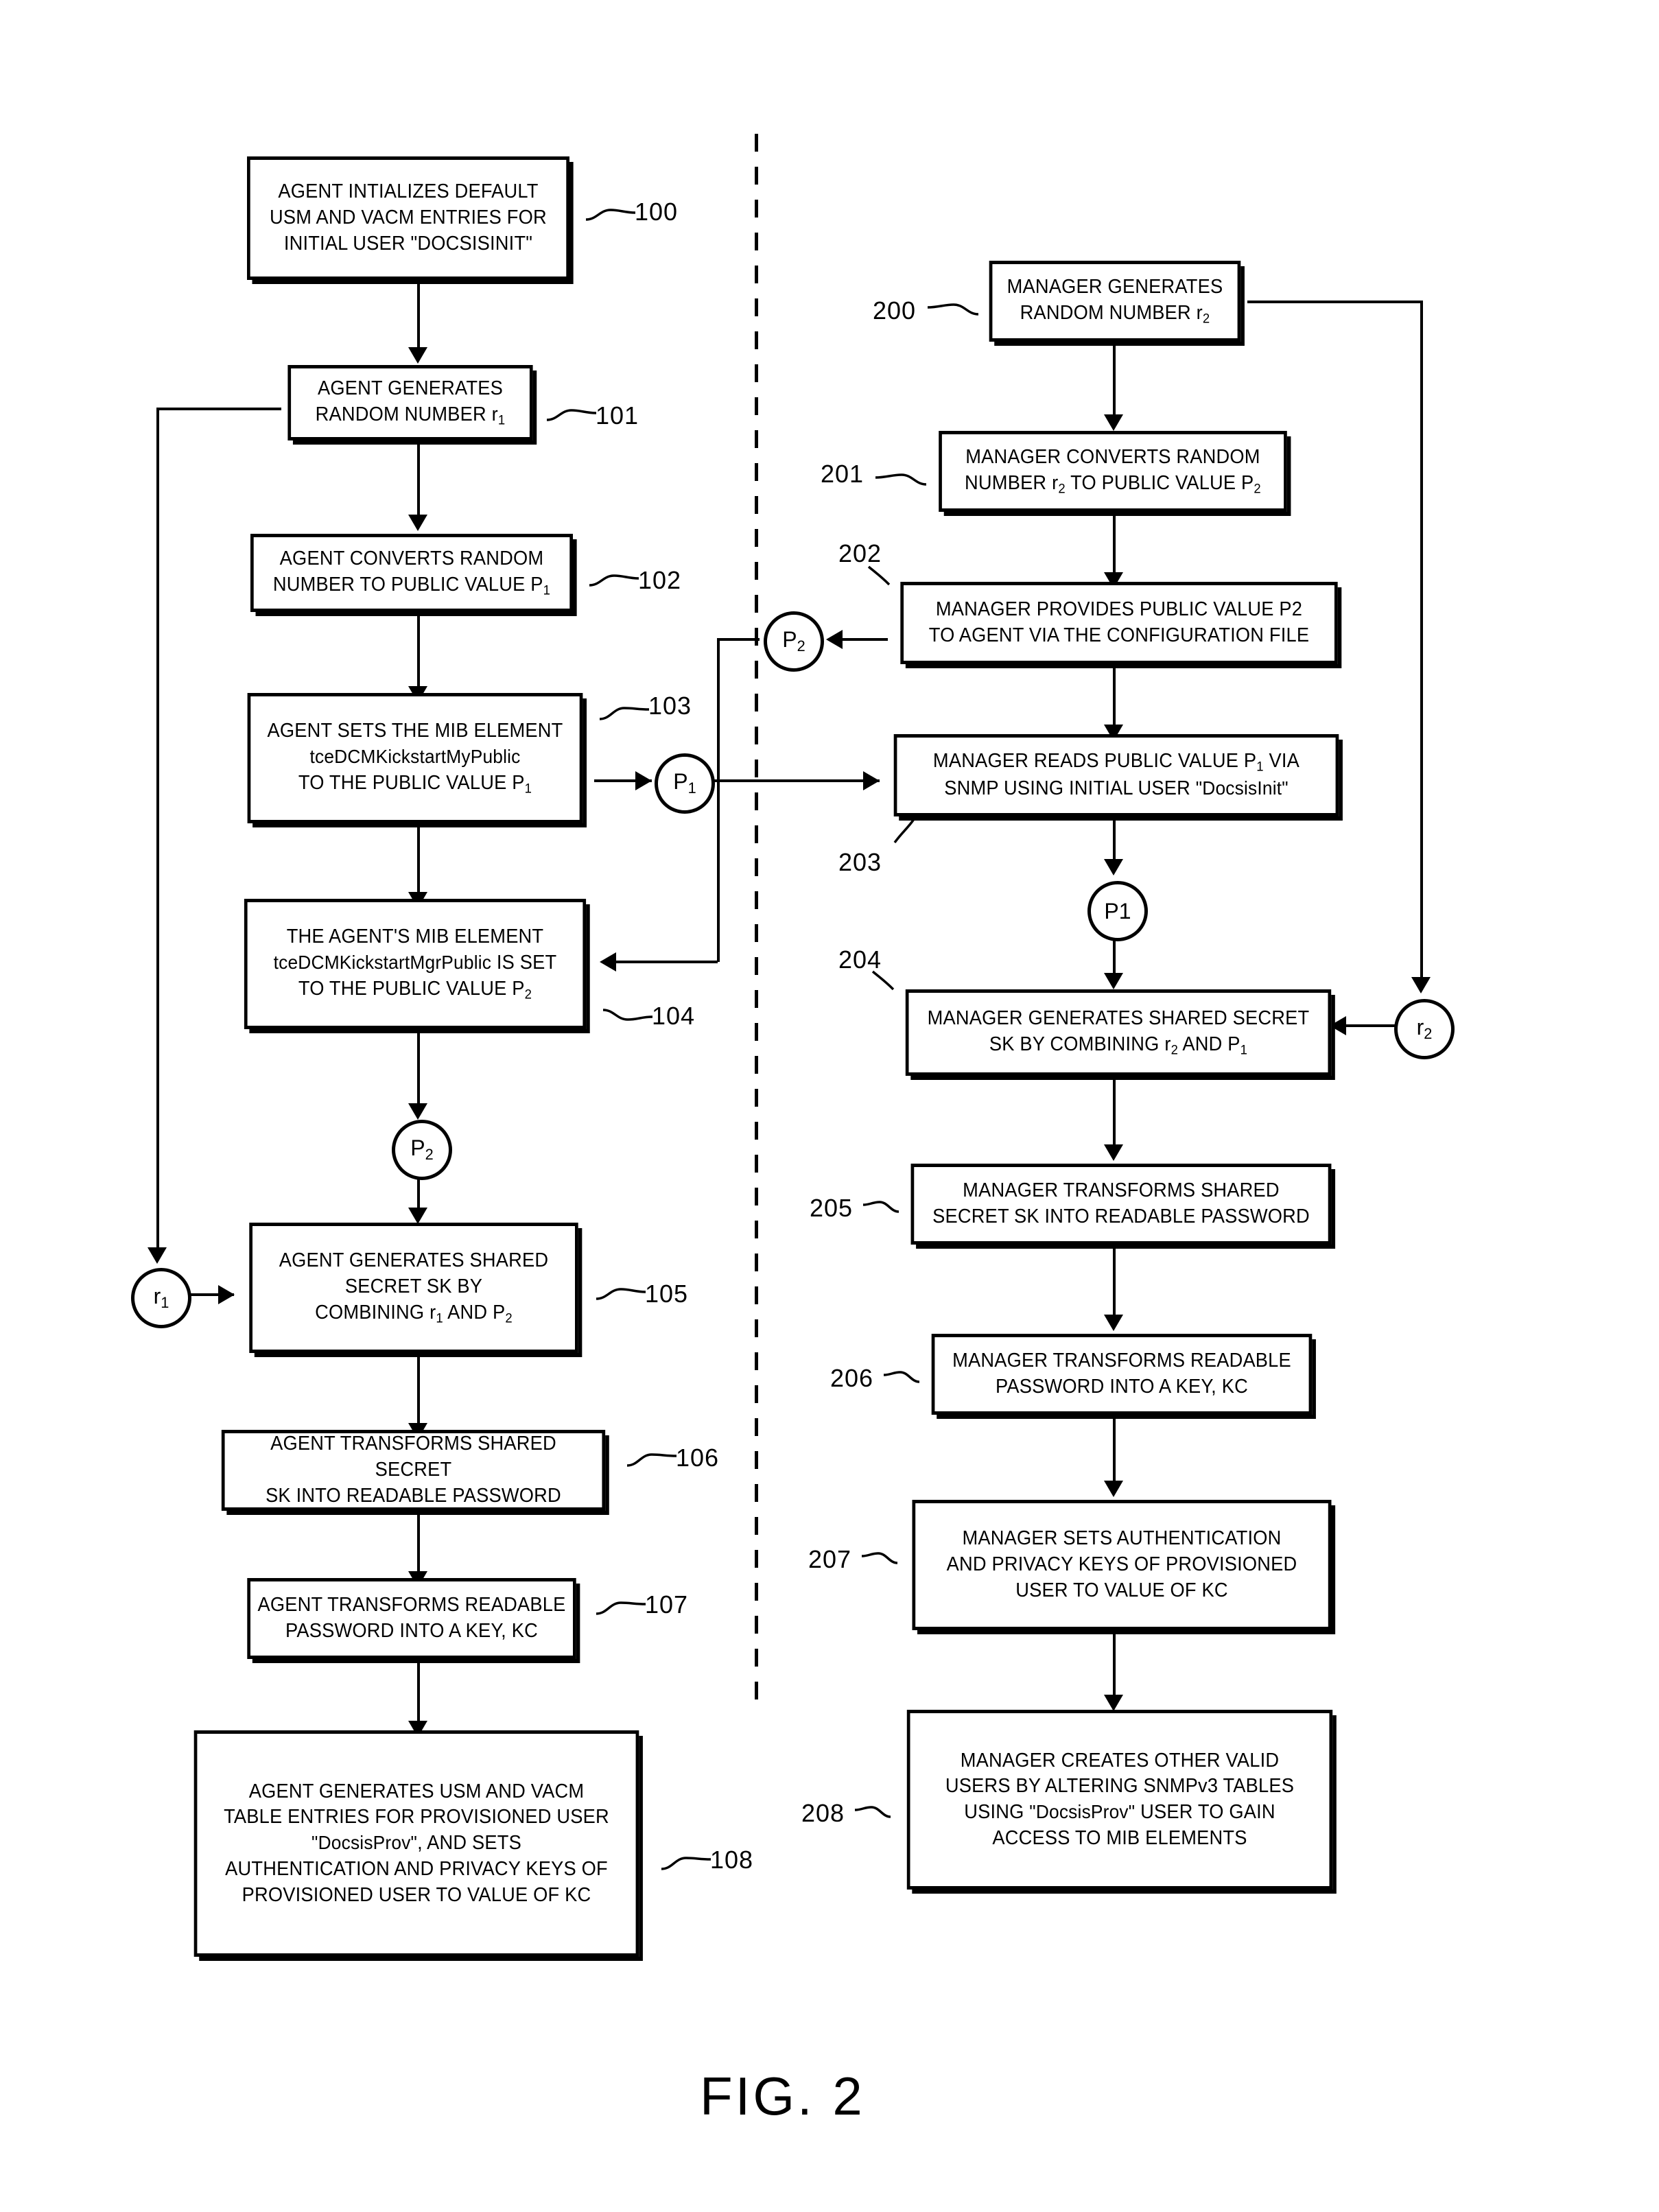  What do you see at coordinates (860, 862) in the screenshot?
I see `ref-numeral-203: 203` at bounding box center [860, 862].